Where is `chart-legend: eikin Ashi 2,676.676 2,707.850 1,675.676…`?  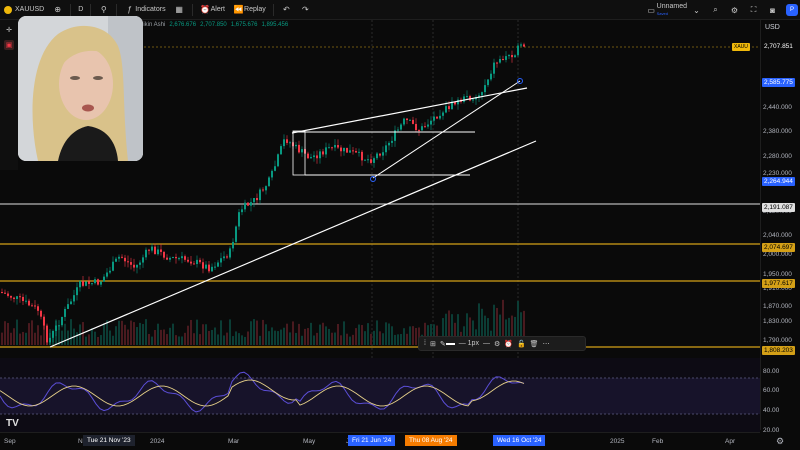 chart-legend: eikin Ashi 2,676.676 2,707.850 1,675.676… is located at coordinates (214, 27).